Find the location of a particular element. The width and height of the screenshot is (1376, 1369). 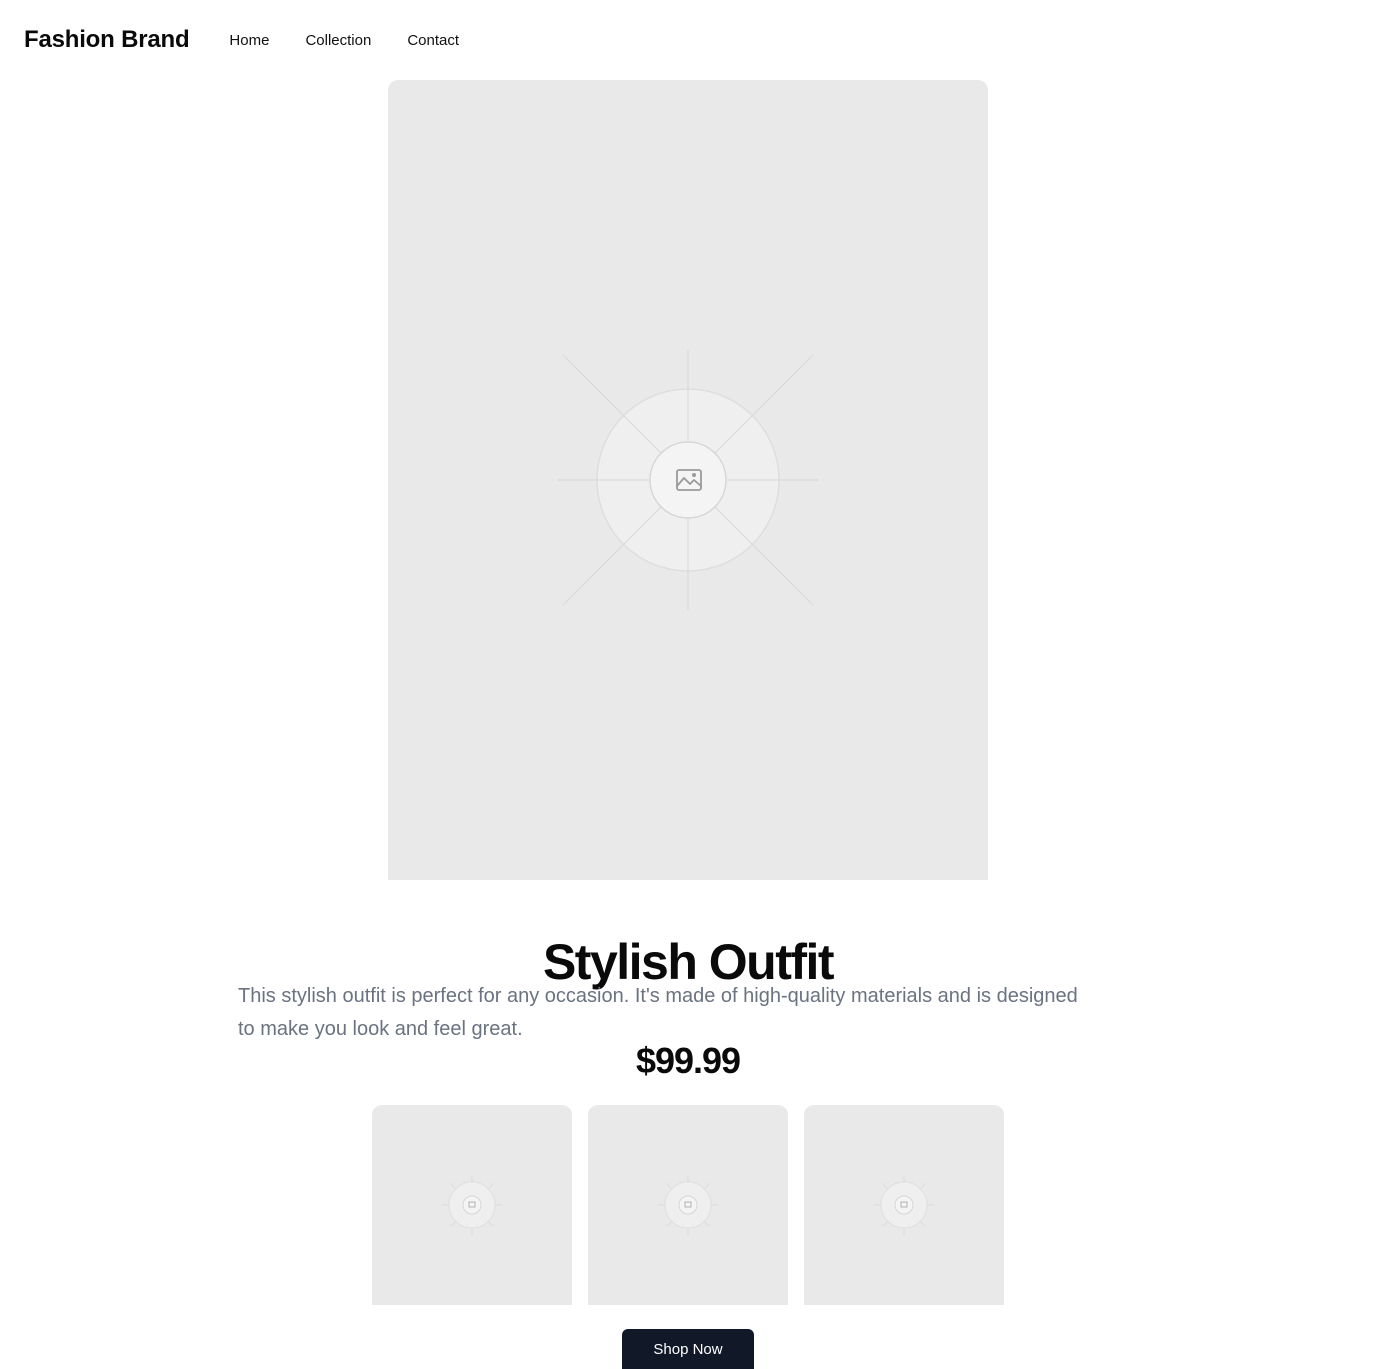

site-header: Fashion Brand Home Collection Contact is located at coordinates (259, 40).